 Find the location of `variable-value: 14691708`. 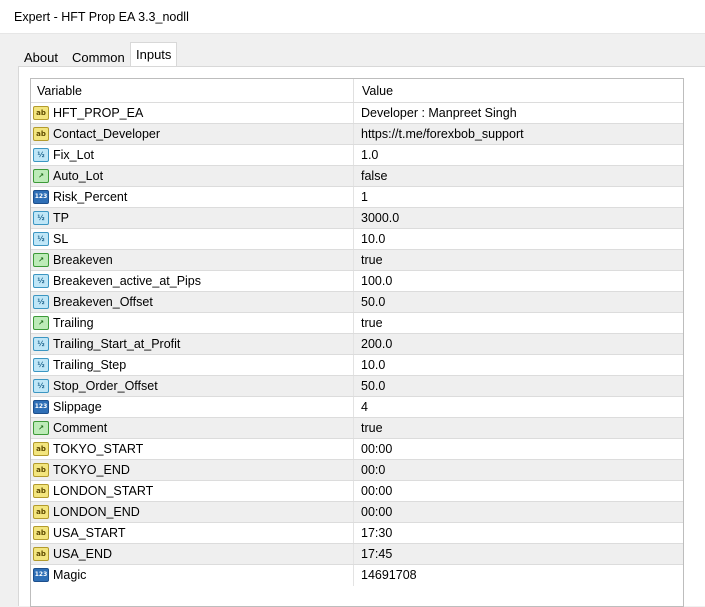

variable-value: 14691708 is located at coordinates (389, 575).